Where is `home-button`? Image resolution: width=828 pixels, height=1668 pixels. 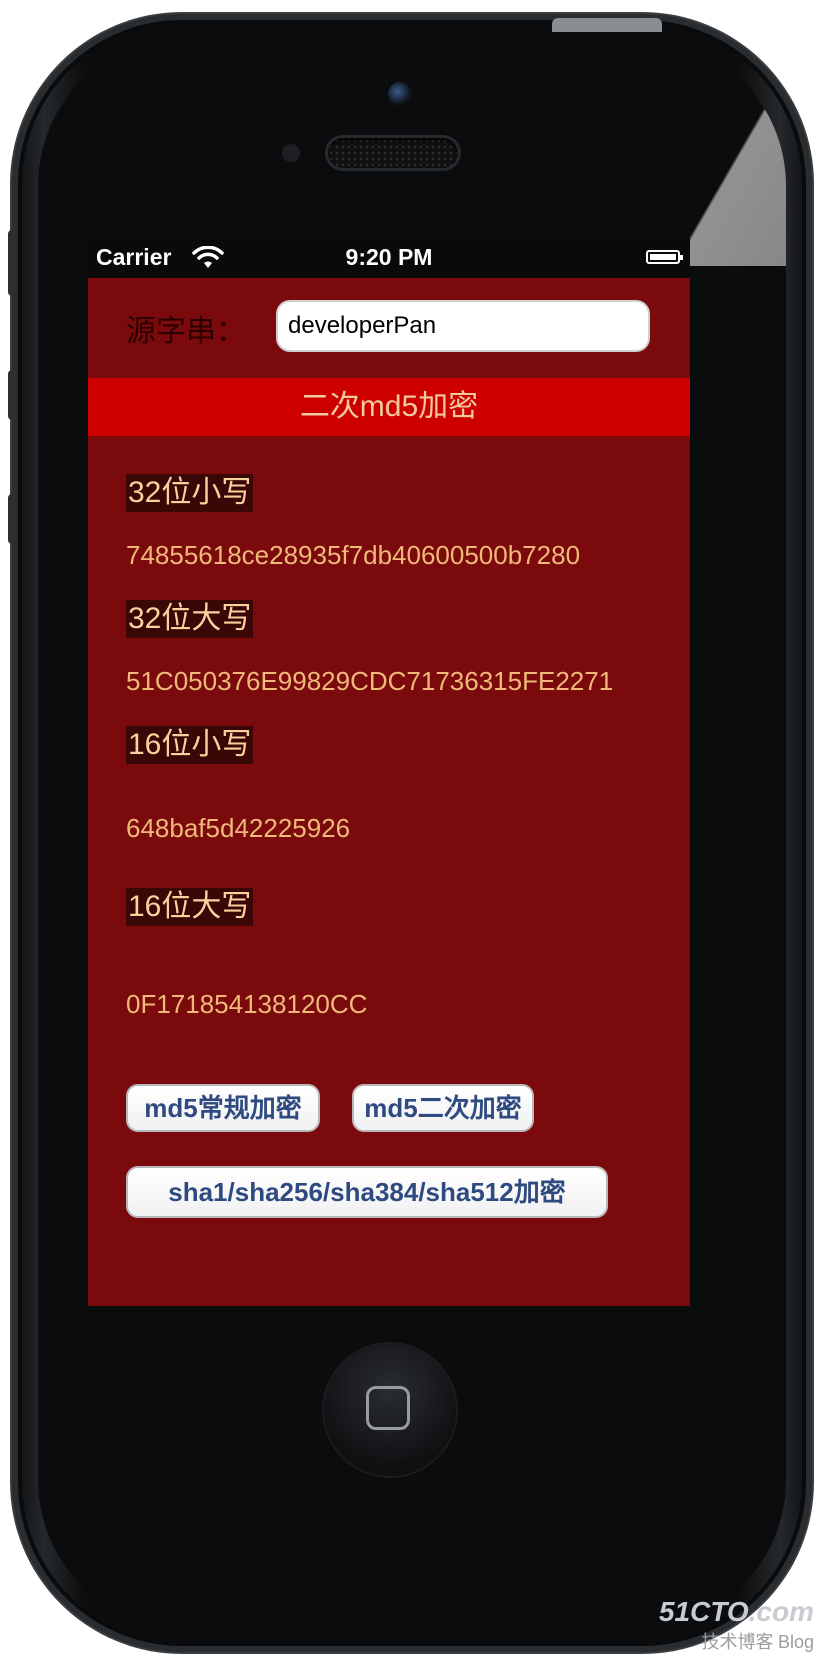
home-button is located at coordinates (390, 1410).